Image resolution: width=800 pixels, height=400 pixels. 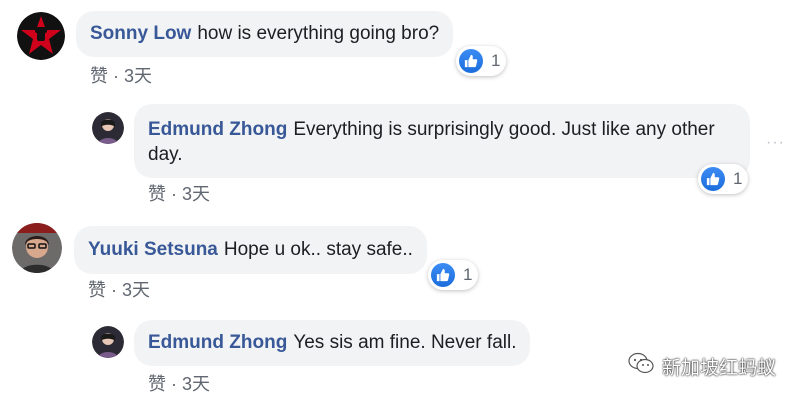 I want to click on person-glasses-avatar, so click(x=37, y=248).